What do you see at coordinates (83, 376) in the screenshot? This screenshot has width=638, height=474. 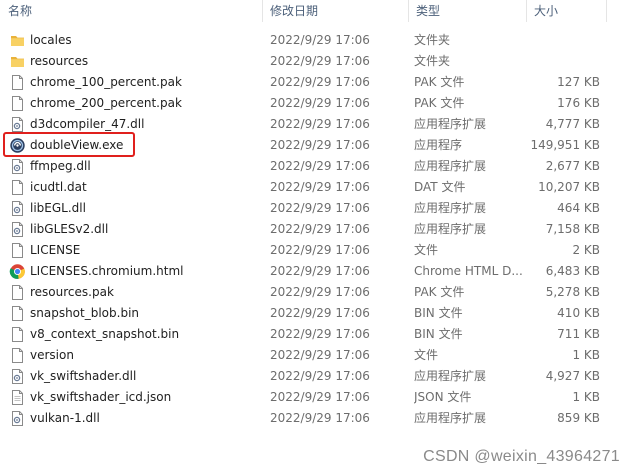 I see `file-name: vk_swiftshader.dll` at bounding box center [83, 376].